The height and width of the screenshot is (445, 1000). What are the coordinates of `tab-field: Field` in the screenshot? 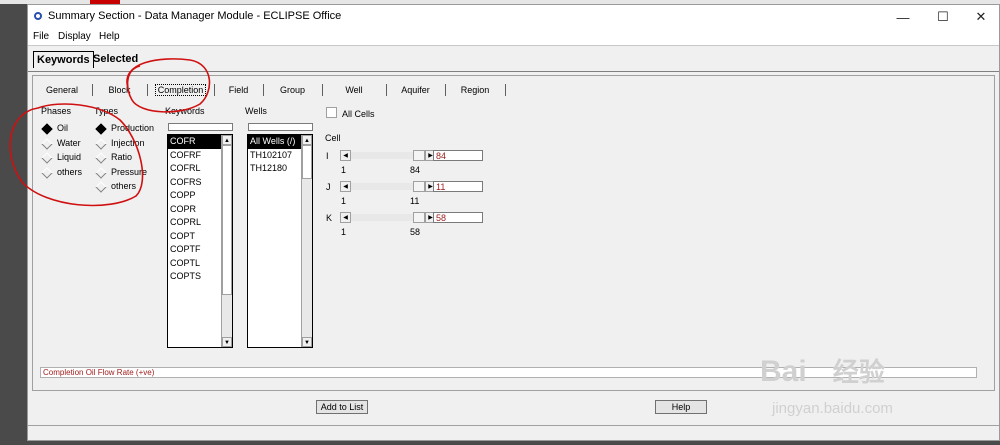 It's located at (239, 90).